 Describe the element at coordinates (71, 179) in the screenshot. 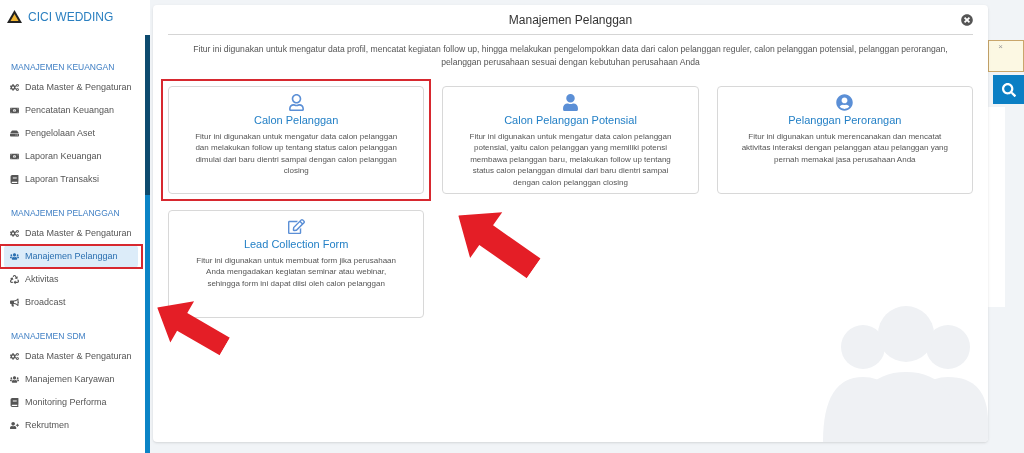

I see `sidebar-item: Laporan Transaksi` at that location.